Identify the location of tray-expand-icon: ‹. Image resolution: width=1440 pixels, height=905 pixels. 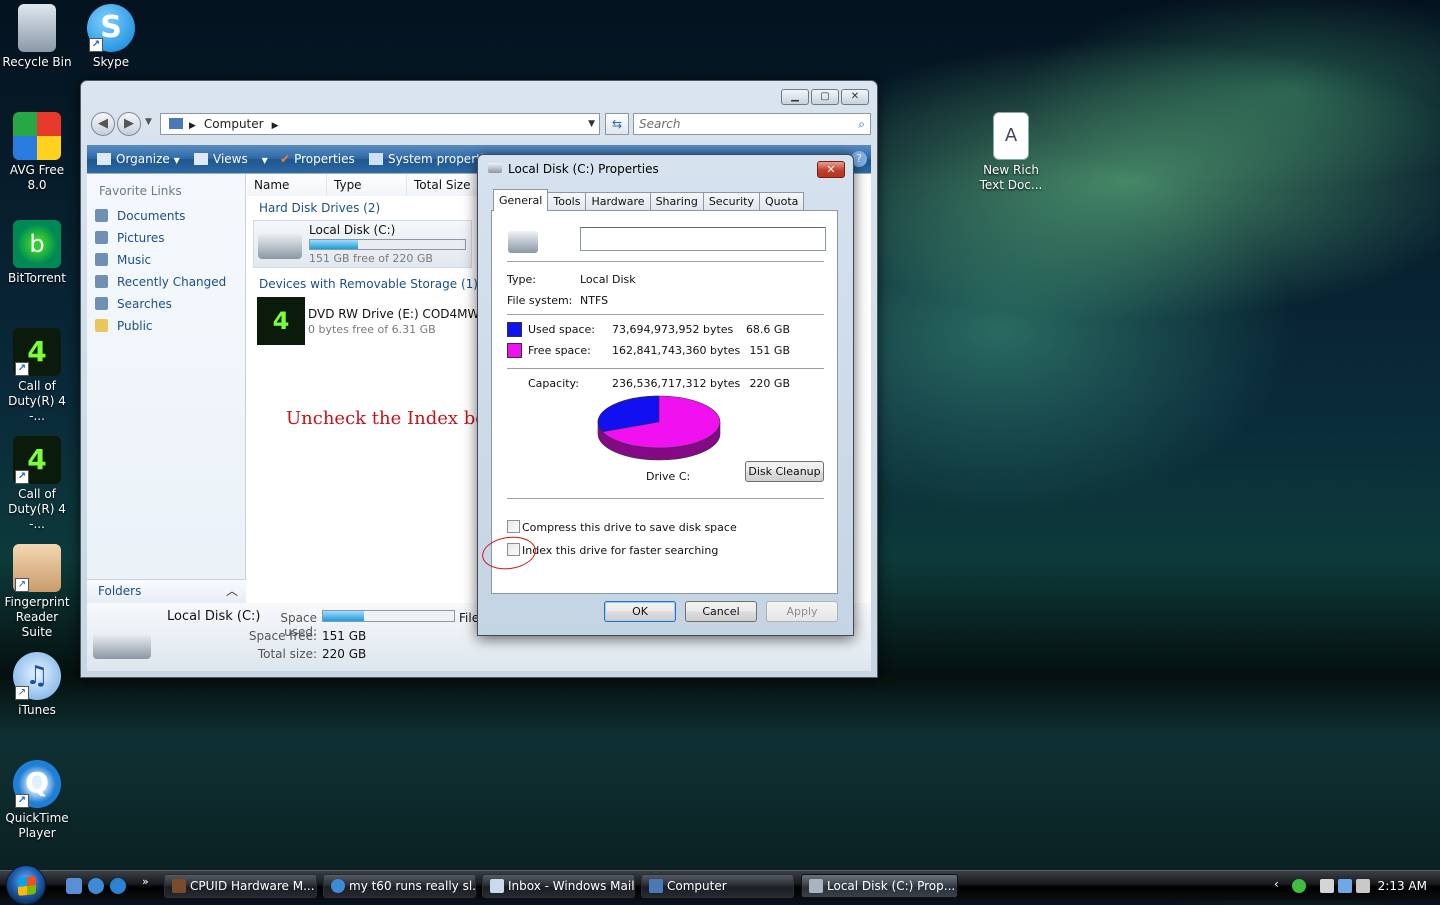
(1276, 884).